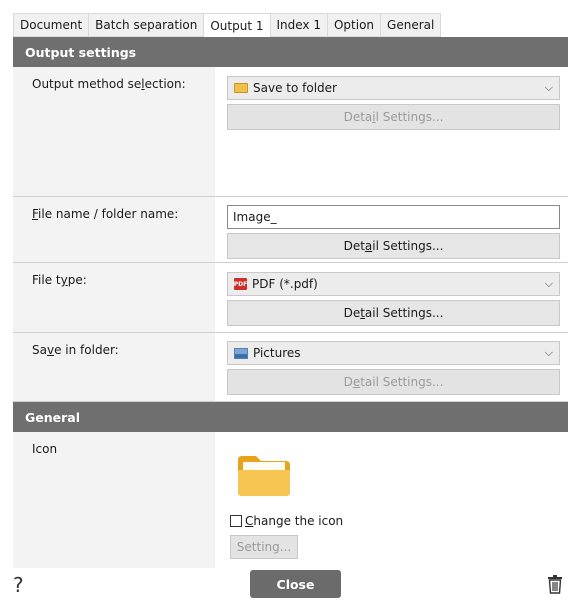 This screenshot has width=568, height=601. Describe the element at coordinates (298, 25) in the screenshot. I see `tab-index-1: Index 1` at that location.